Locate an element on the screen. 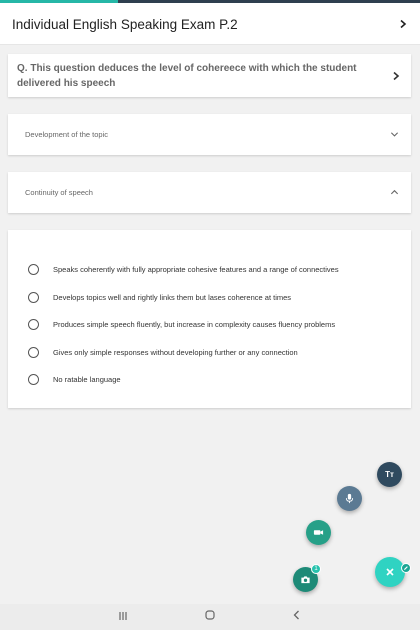 This screenshot has height=630, width=420. text-format-icon: Tт is located at coordinates (389, 474).